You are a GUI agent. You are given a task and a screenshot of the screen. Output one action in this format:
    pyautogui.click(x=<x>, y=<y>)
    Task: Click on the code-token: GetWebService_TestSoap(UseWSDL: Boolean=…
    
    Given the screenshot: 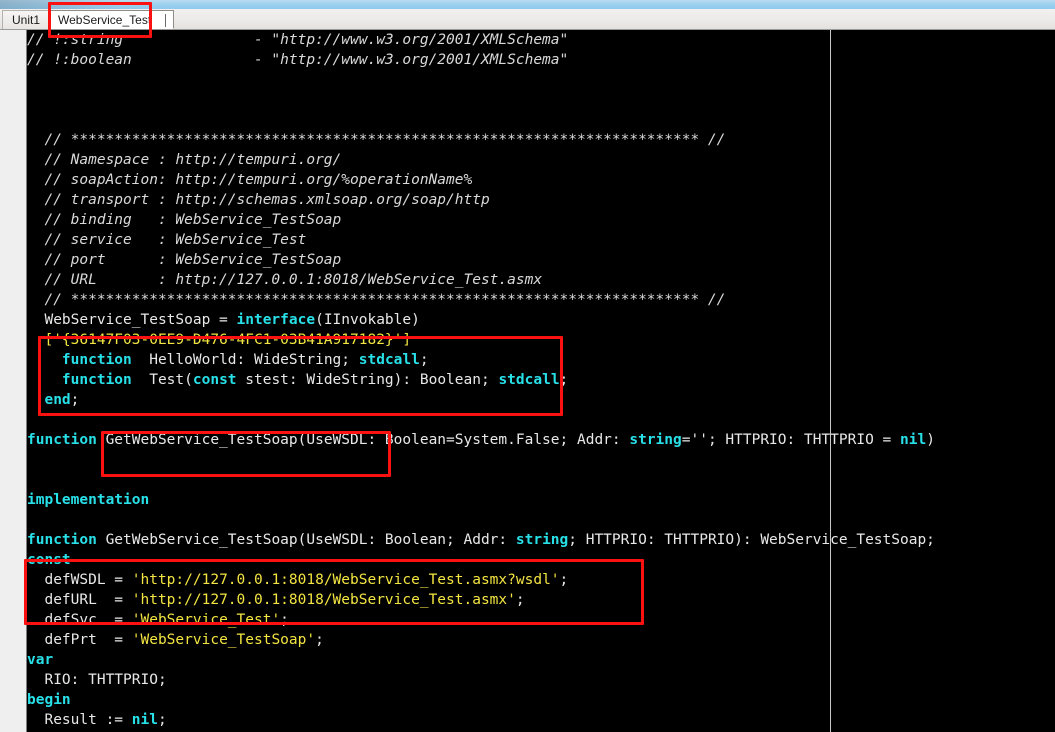 What is the action you would take?
    pyautogui.click(x=363, y=440)
    